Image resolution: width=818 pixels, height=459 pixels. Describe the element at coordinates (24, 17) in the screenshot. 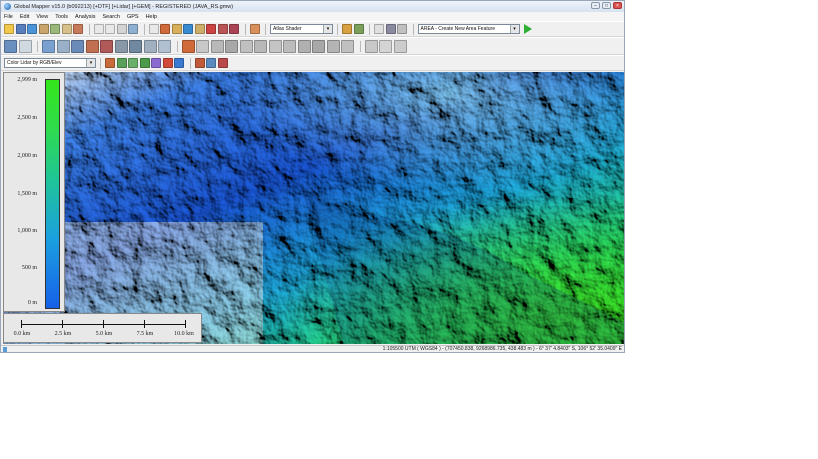

I see `menu-edit: Edit` at that location.